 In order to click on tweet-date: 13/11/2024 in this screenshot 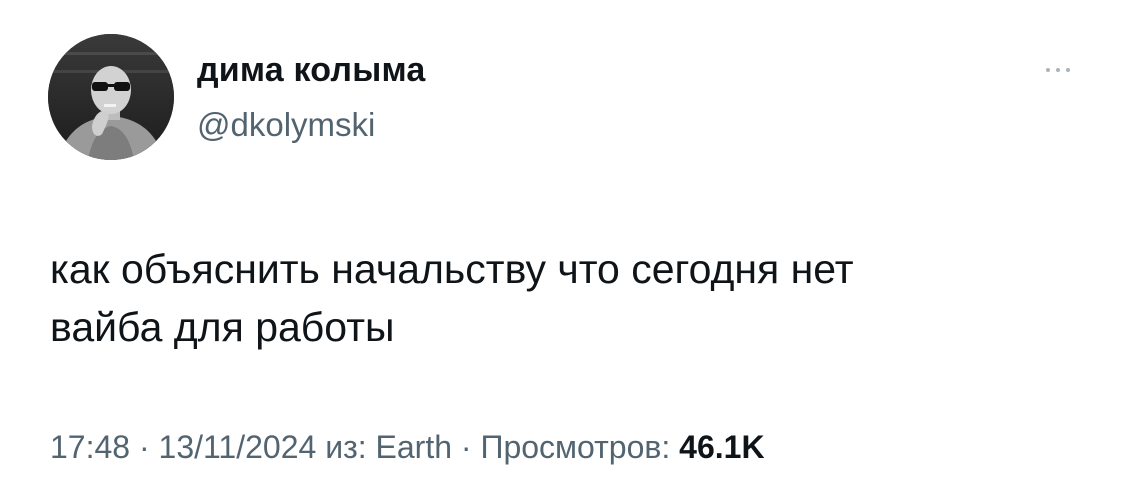, I will do `click(238, 447)`.